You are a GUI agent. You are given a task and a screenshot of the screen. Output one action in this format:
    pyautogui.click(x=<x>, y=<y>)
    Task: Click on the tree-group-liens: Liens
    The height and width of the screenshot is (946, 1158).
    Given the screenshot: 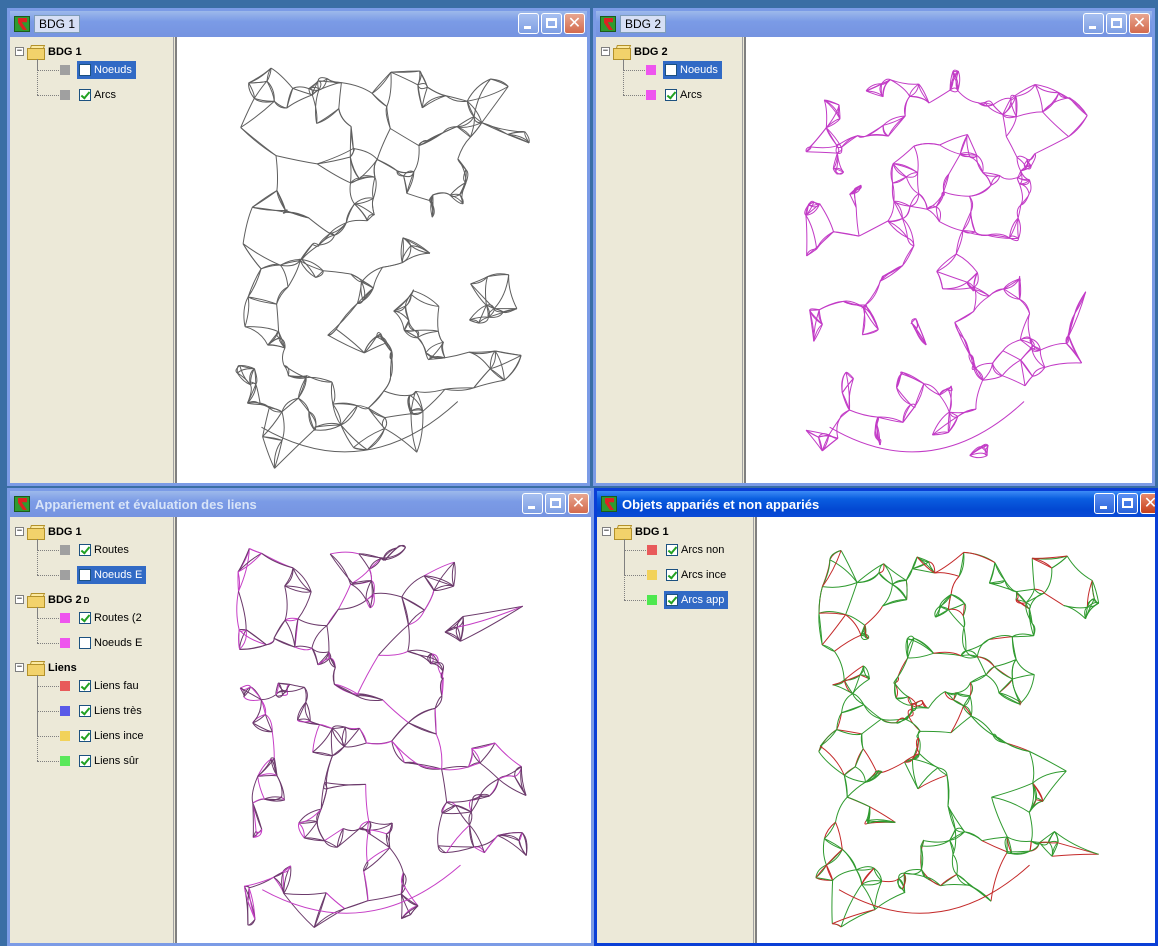 What is the action you would take?
    pyautogui.click(x=52, y=668)
    